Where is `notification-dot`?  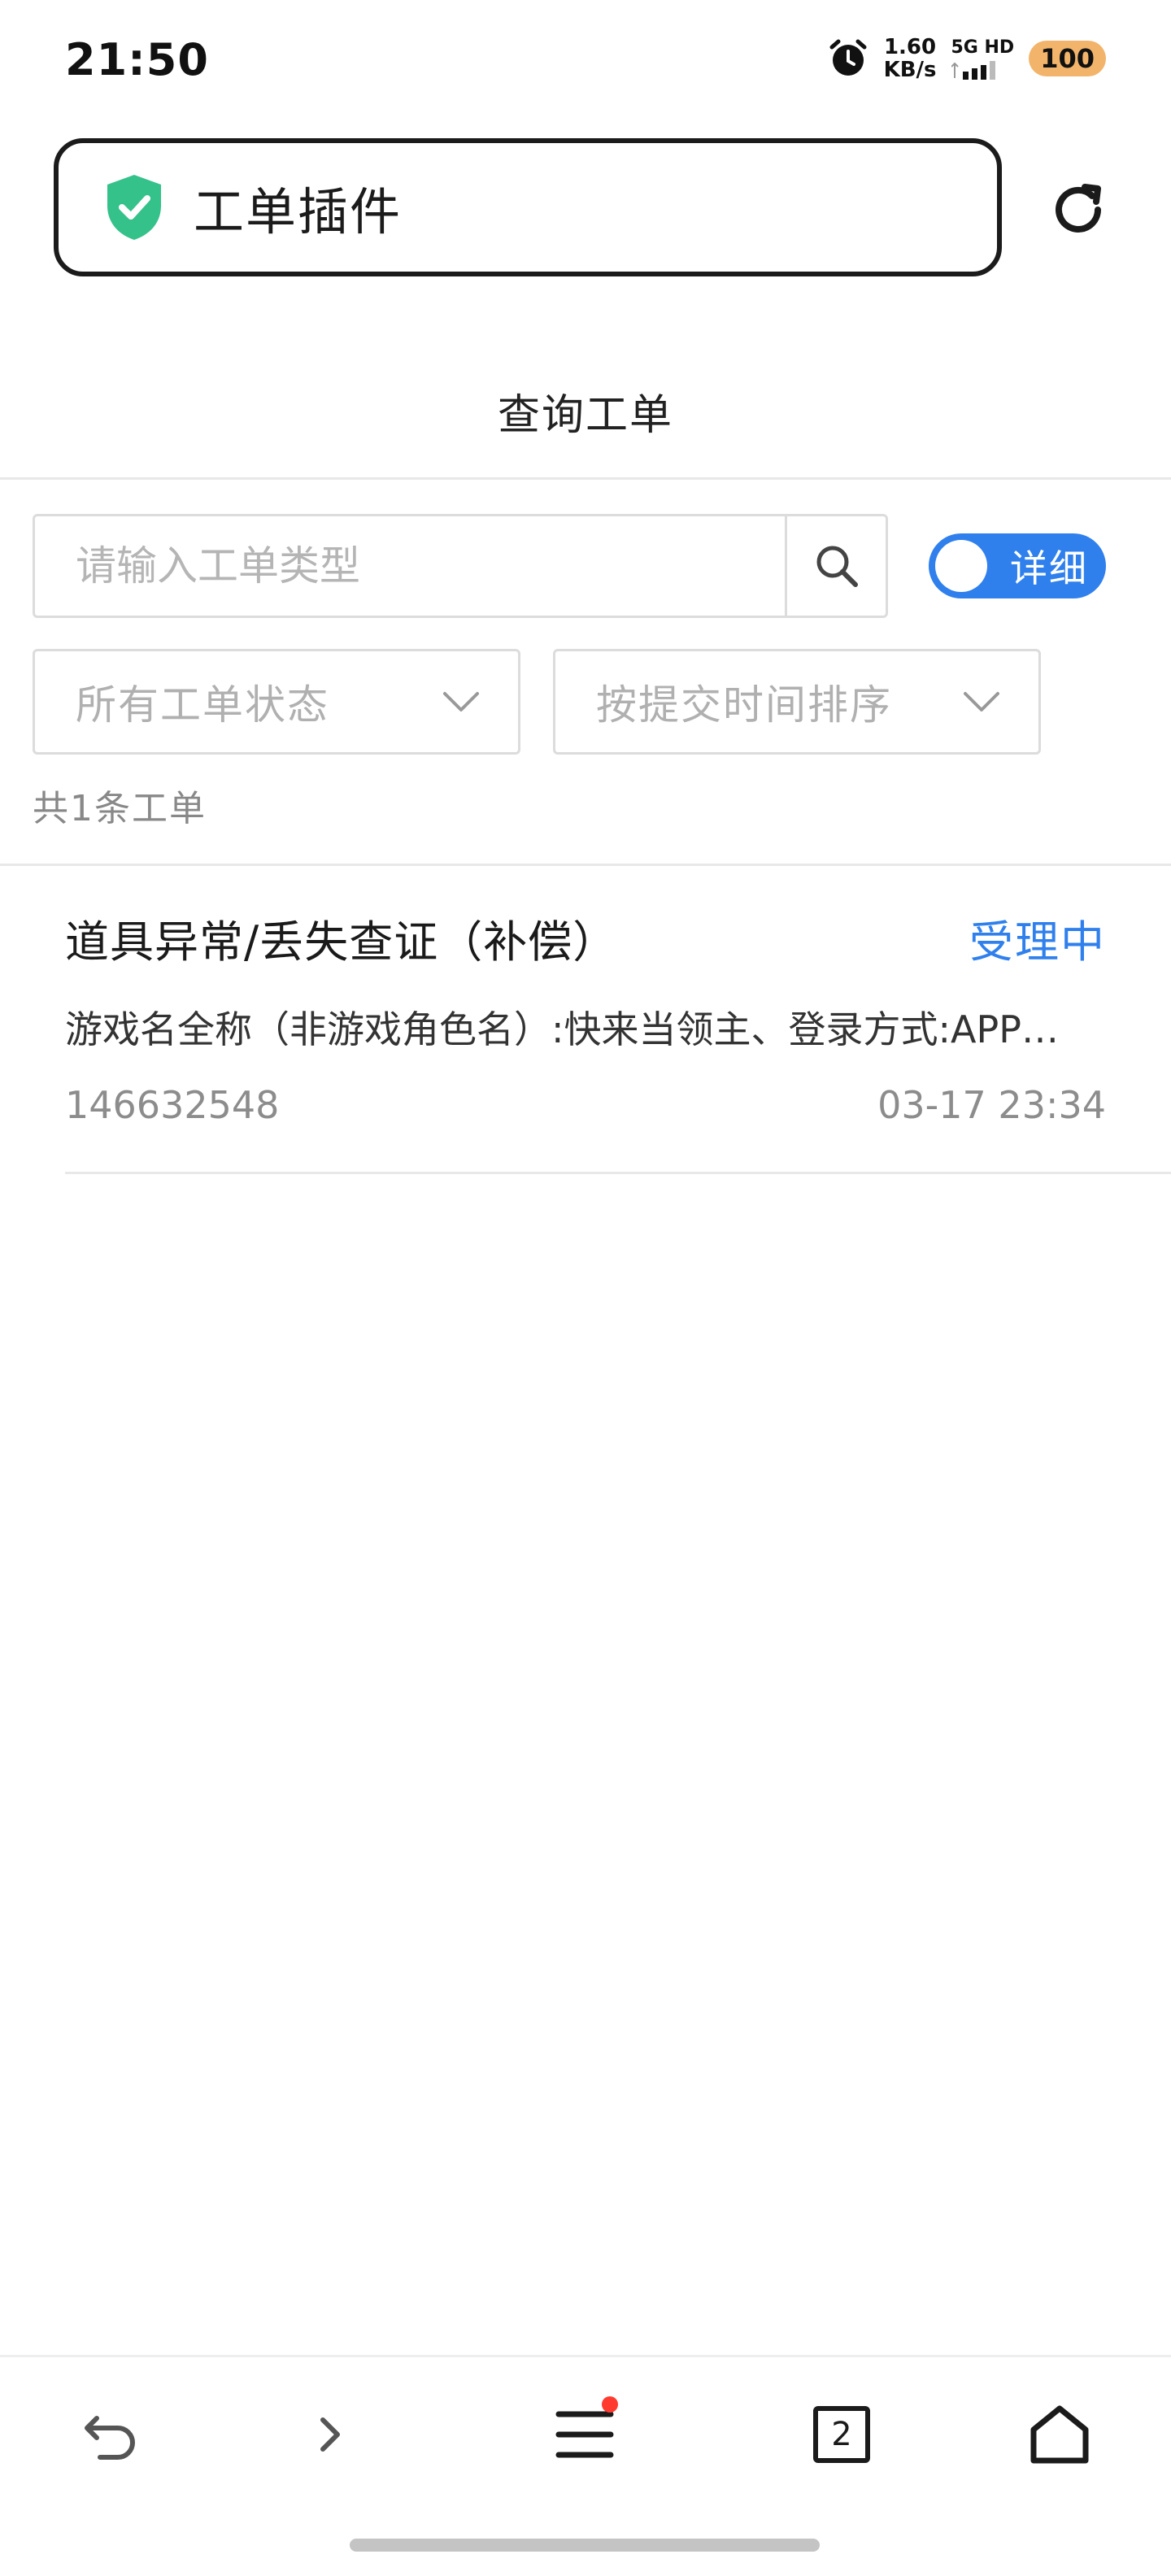 notification-dot is located at coordinates (610, 2405).